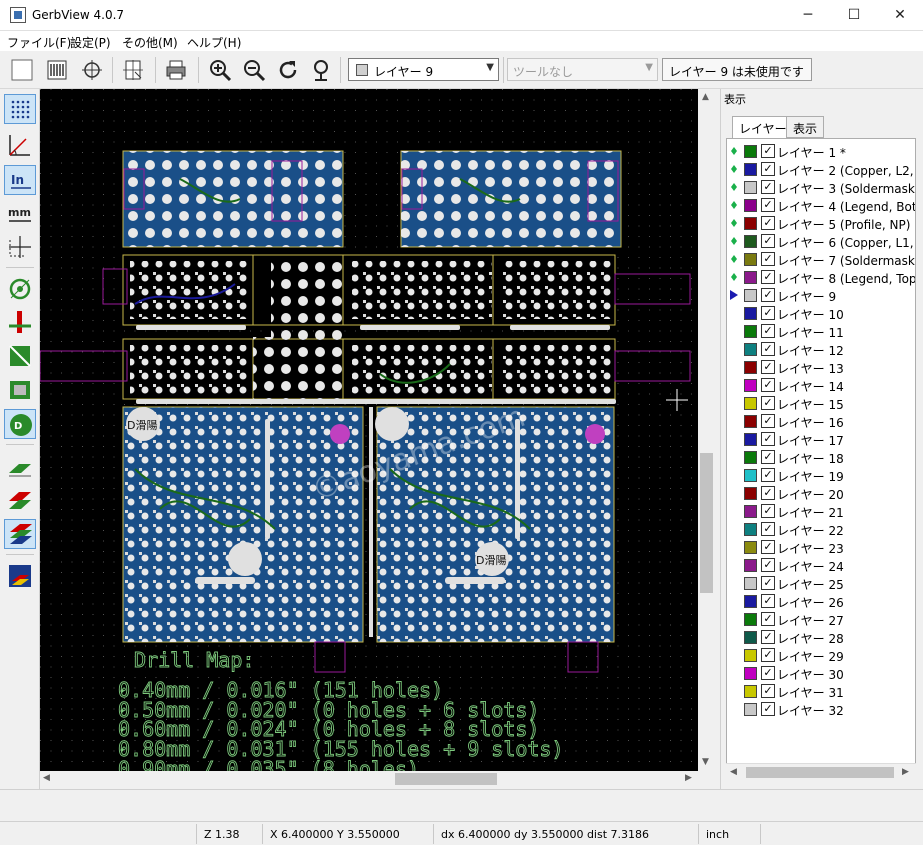 The image size is (923, 845). What do you see at coordinates (821, 511) in the screenshot?
I see `layer-row: ✓ レイヤー 21` at bounding box center [821, 511].